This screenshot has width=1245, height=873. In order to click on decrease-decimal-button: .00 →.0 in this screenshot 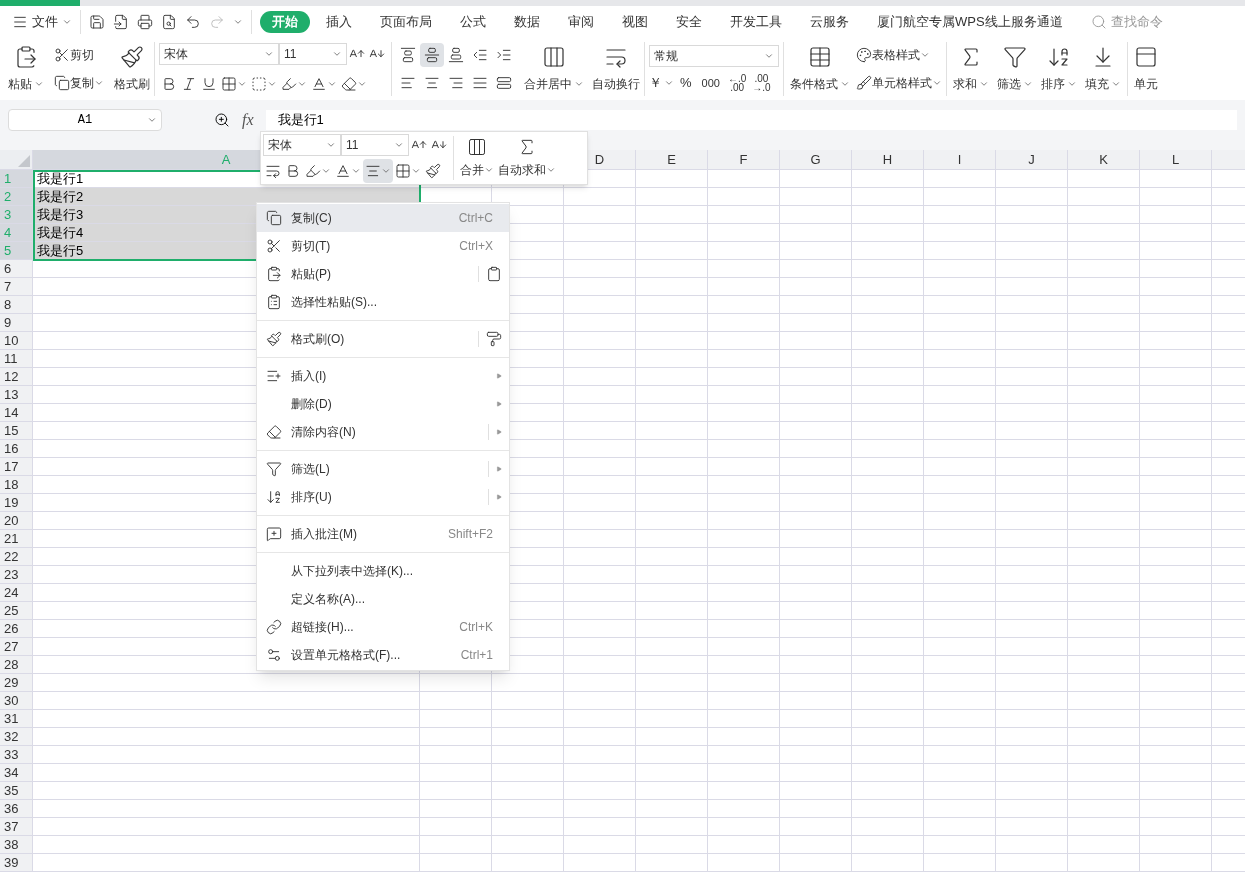, I will do `click(761, 83)`.